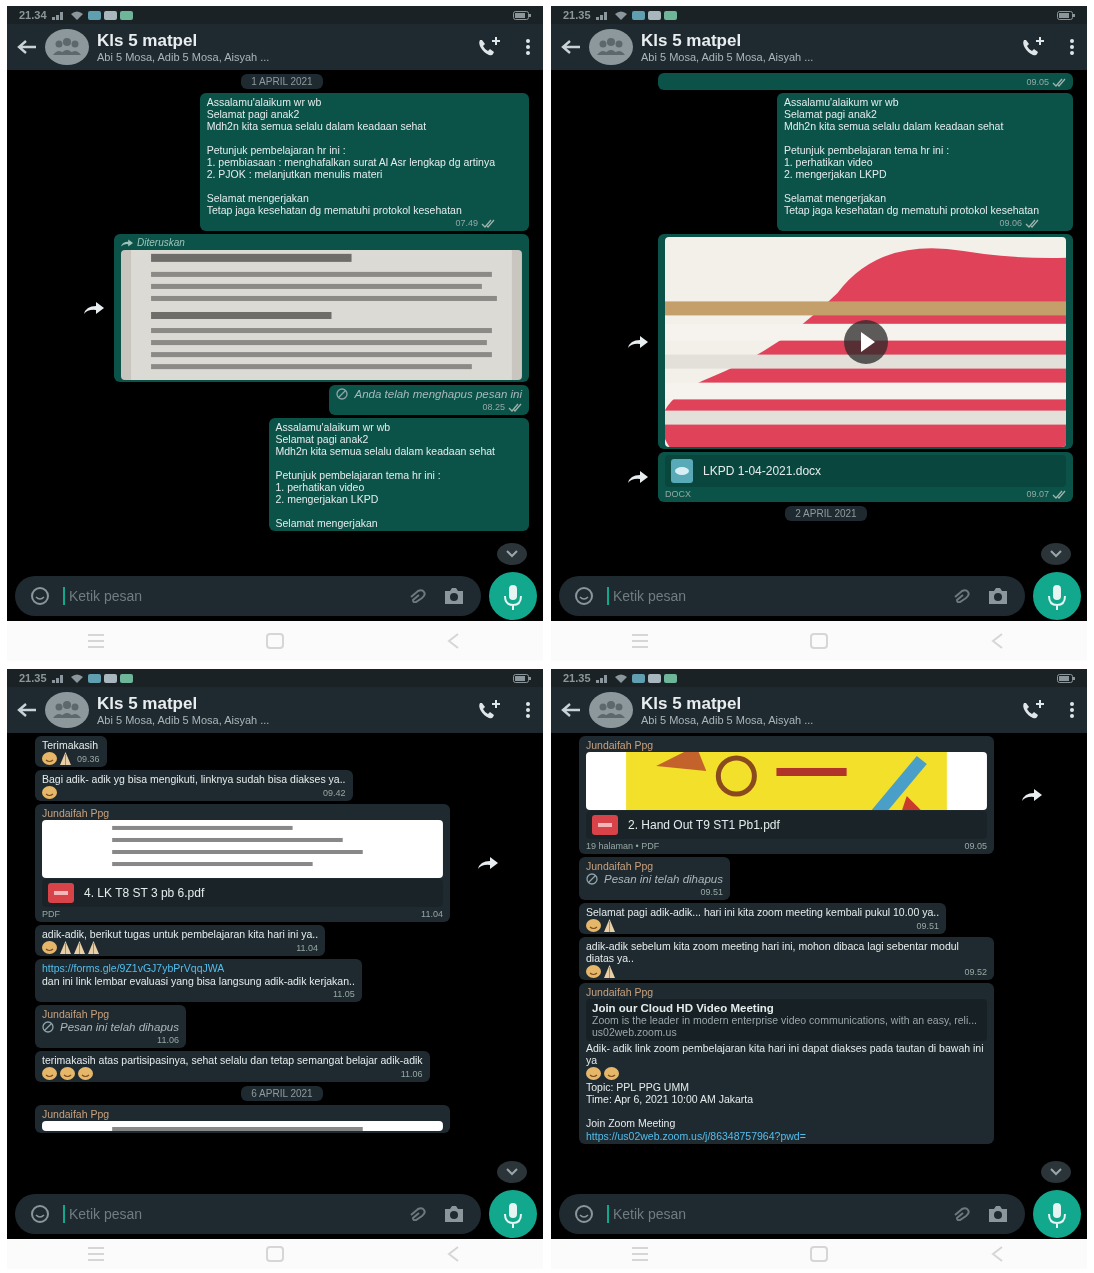 Image resolution: width=1094 pixels, height=1273 pixels. Describe the element at coordinates (865, 342) in the screenshot. I see `play-icon` at that location.